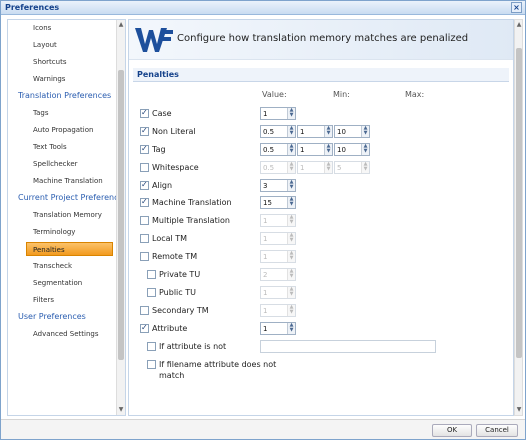 The width and height of the screenshot is (526, 440). Describe the element at coordinates (144, 220) in the screenshot. I see `multiple-translation-checkbox` at that location.